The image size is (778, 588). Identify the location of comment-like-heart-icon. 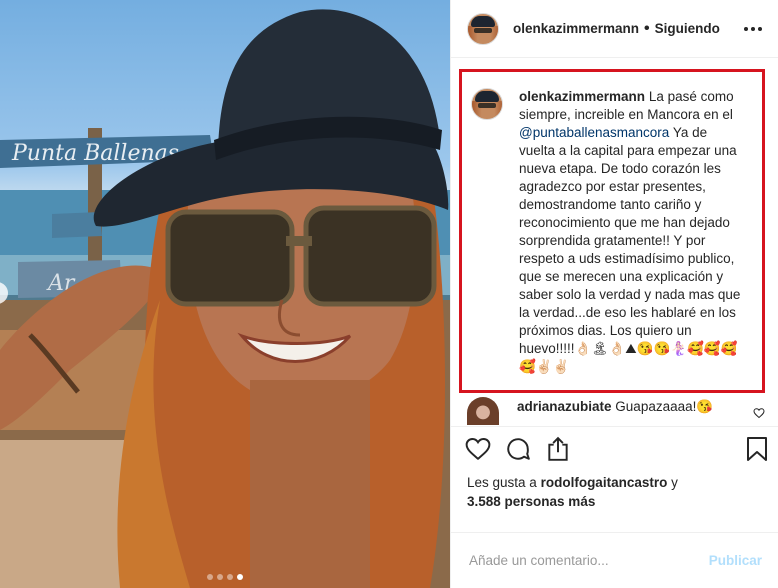
(759, 413).